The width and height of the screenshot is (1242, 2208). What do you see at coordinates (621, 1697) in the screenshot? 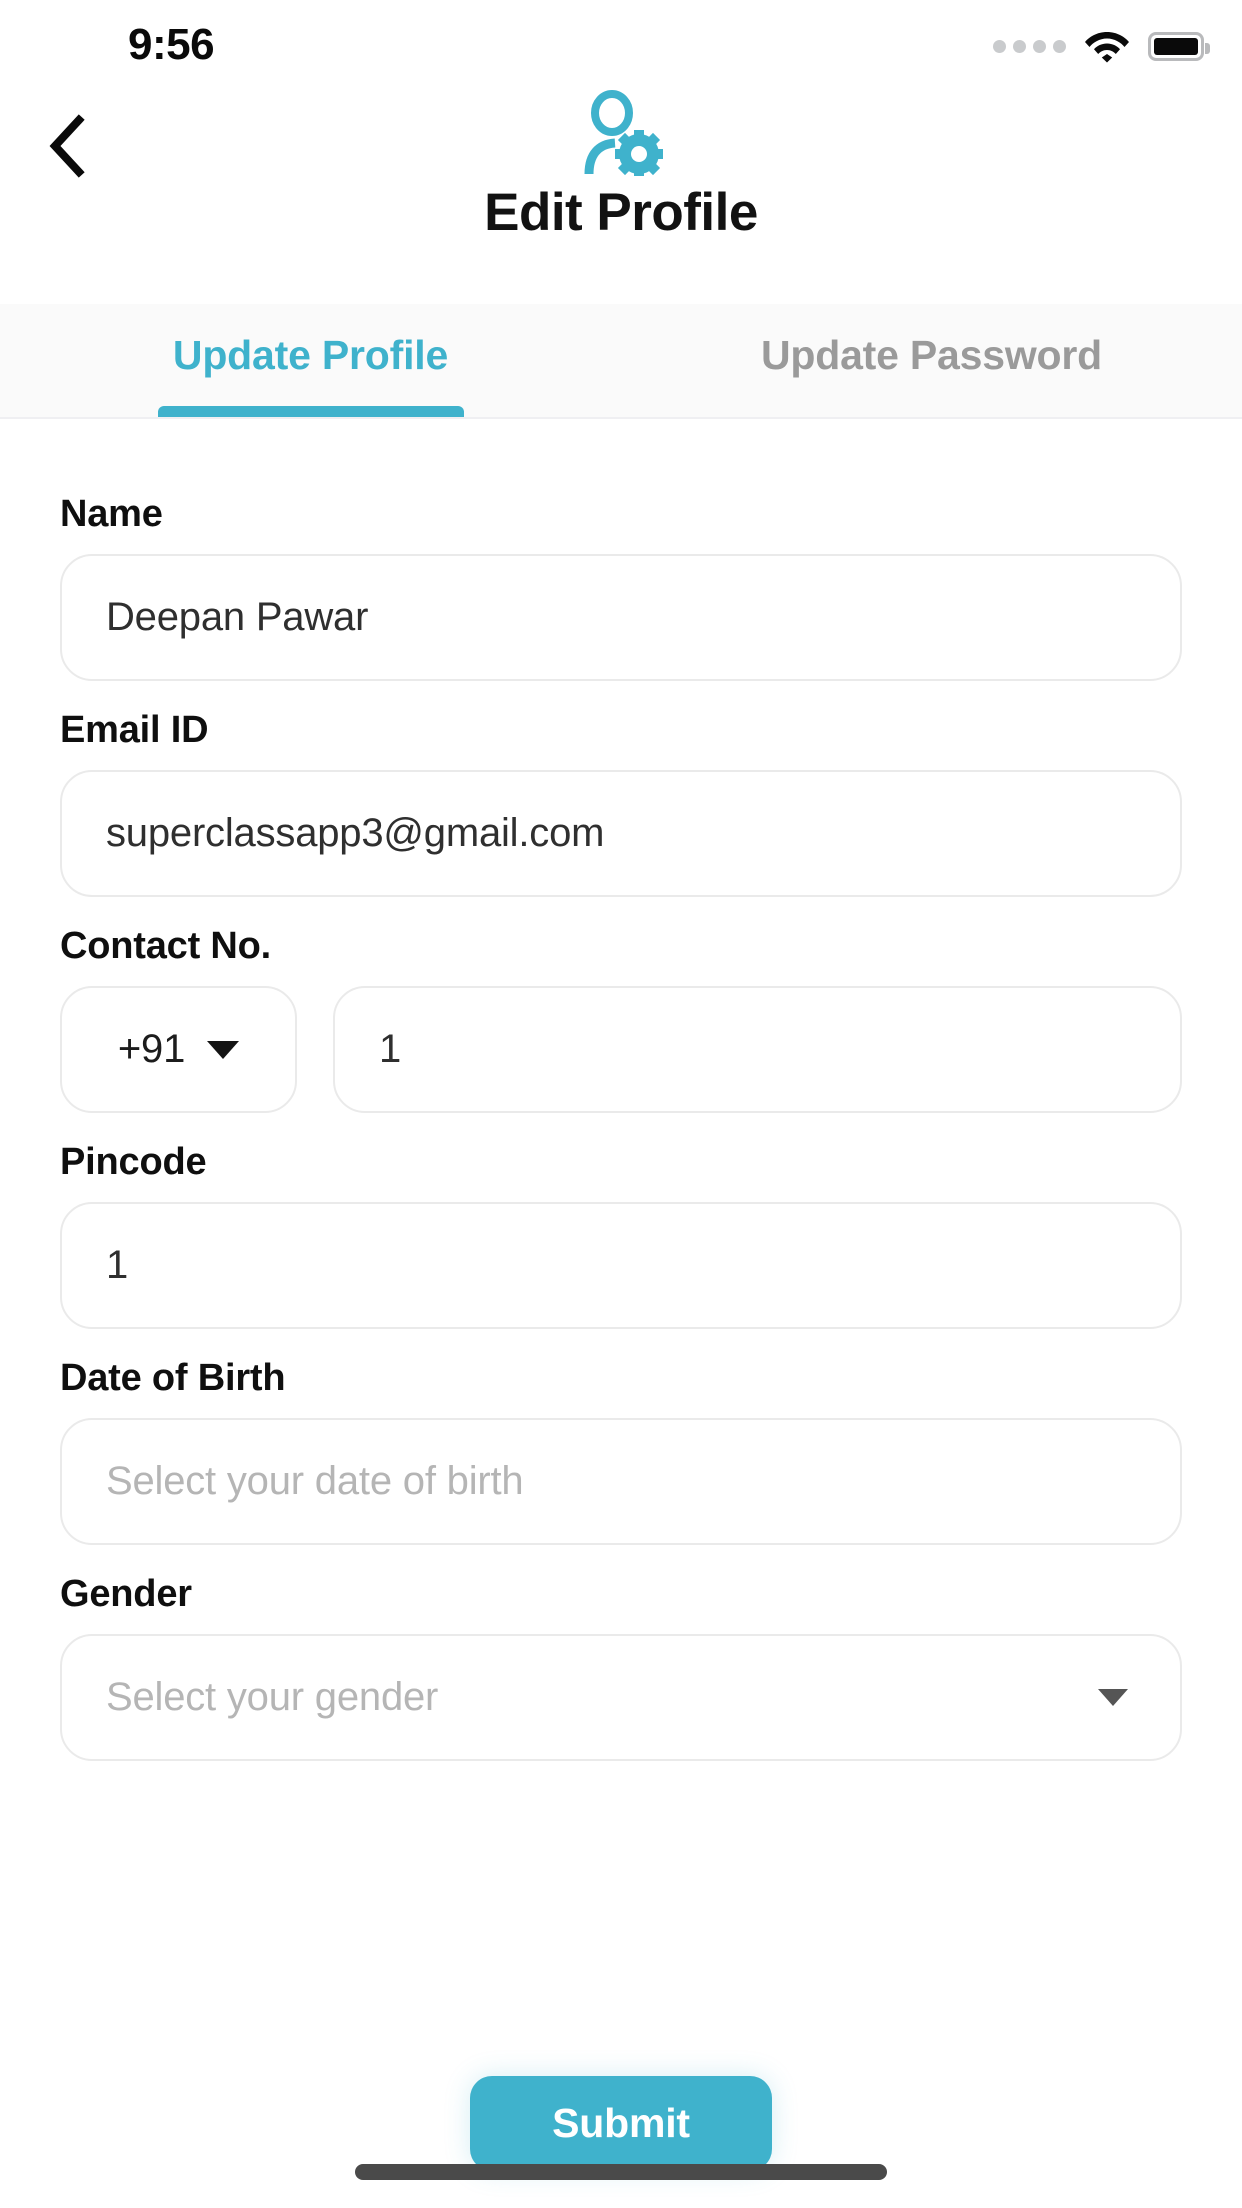
I see `gender-select: Select your gender` at bounding box center [621, 1697].